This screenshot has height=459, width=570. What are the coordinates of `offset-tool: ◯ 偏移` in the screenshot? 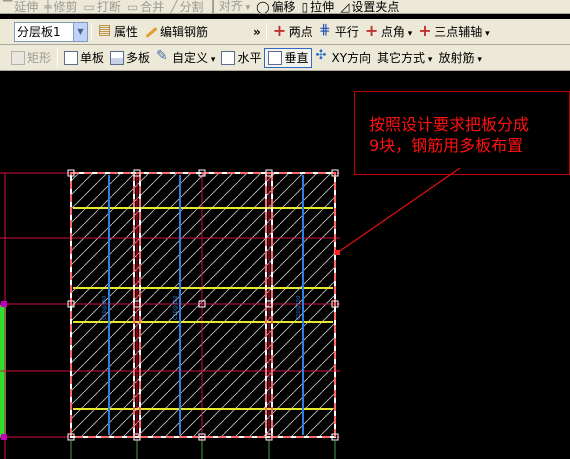 It's located at (275, 7).